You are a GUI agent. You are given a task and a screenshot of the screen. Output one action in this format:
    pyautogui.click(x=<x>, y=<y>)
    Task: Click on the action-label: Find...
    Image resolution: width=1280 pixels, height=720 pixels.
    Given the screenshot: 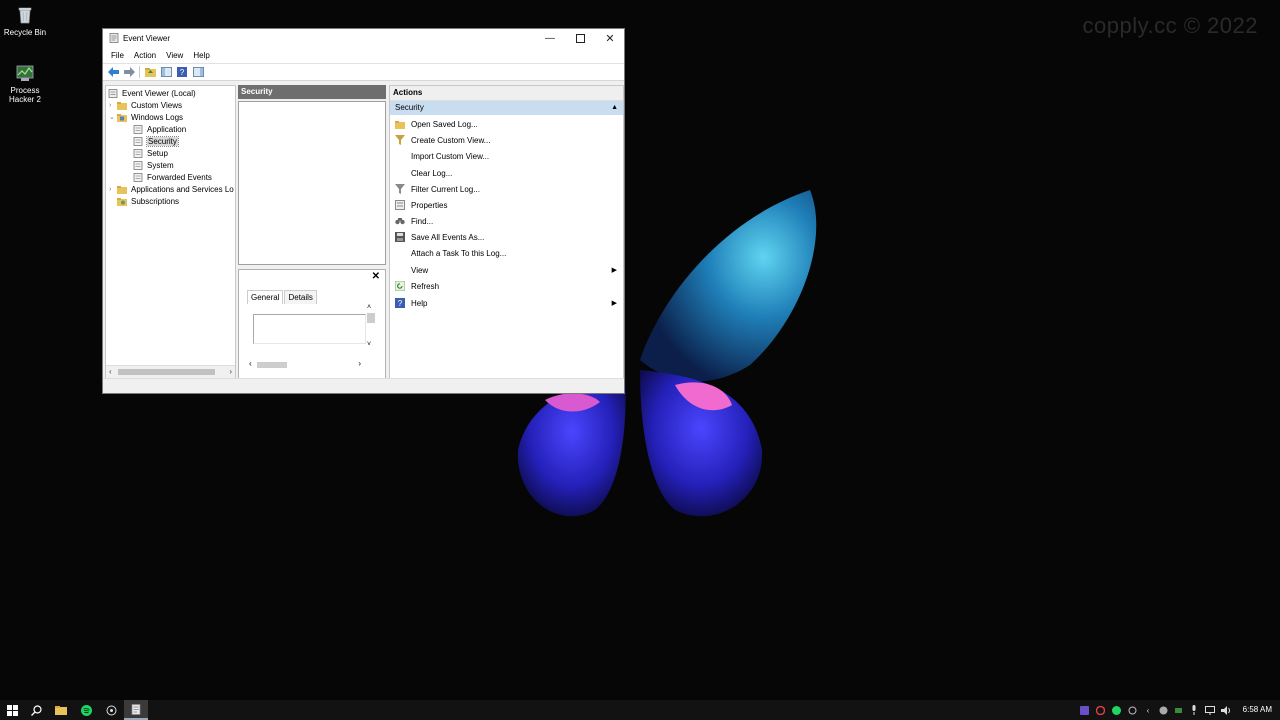 What is the action you would take?
    pyautogui.click(x=422, y=221)
    